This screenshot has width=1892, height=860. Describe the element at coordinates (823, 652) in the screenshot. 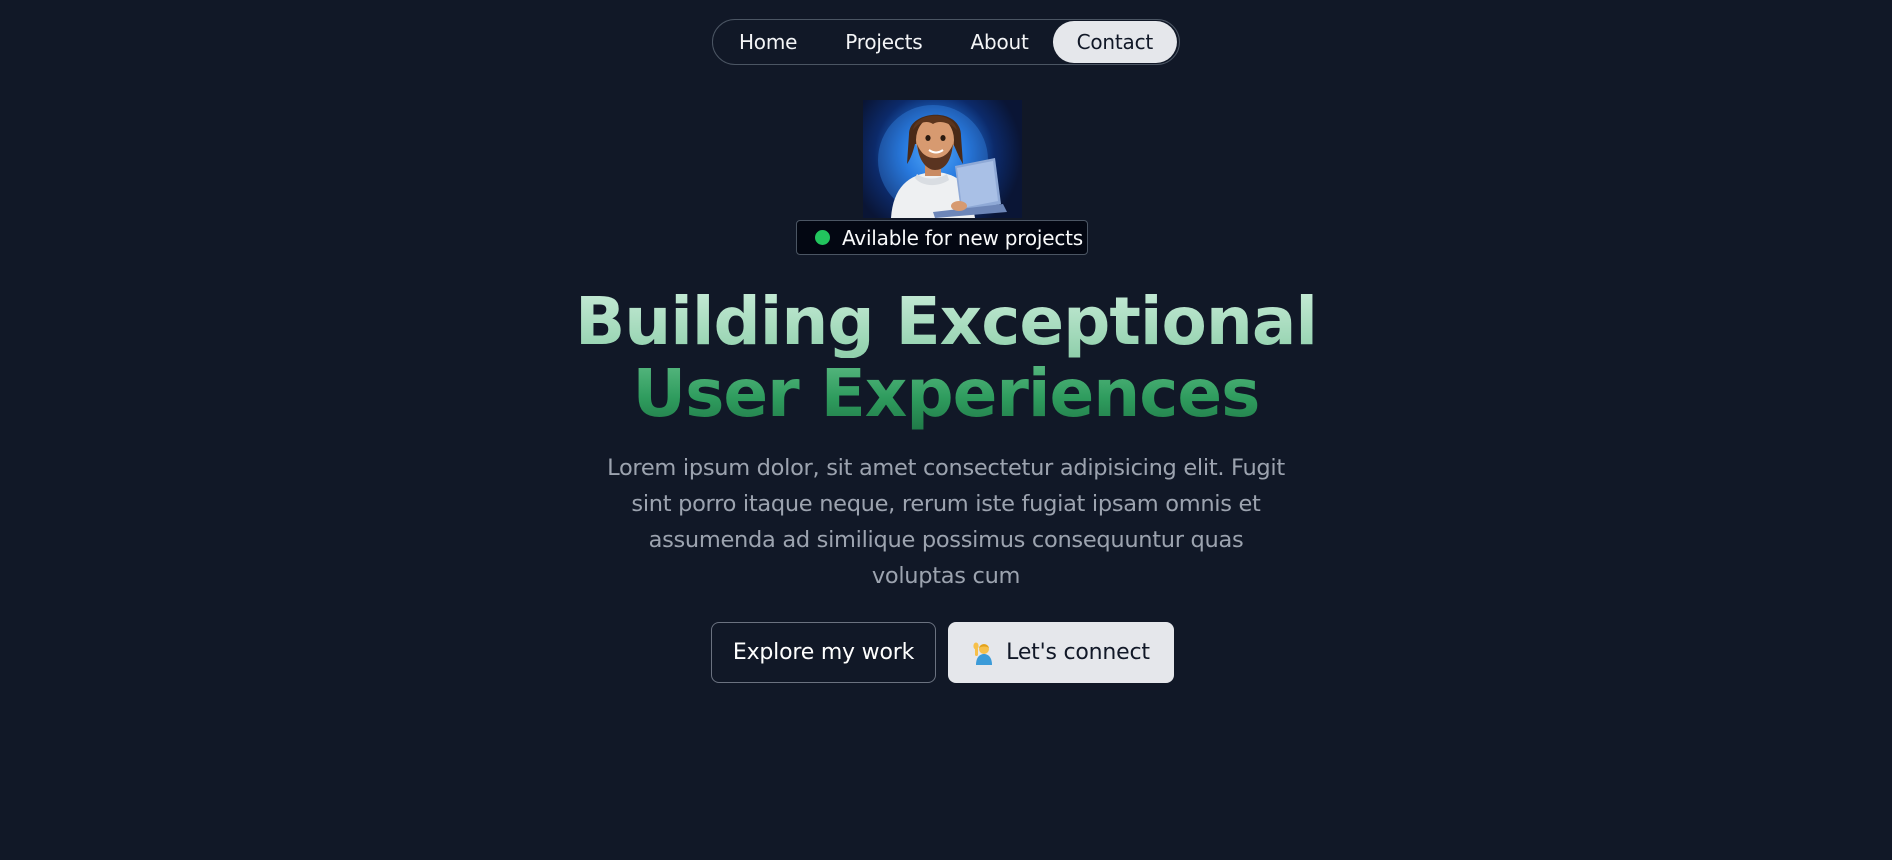

I see `explore-work-button: Explore my work` at that location.